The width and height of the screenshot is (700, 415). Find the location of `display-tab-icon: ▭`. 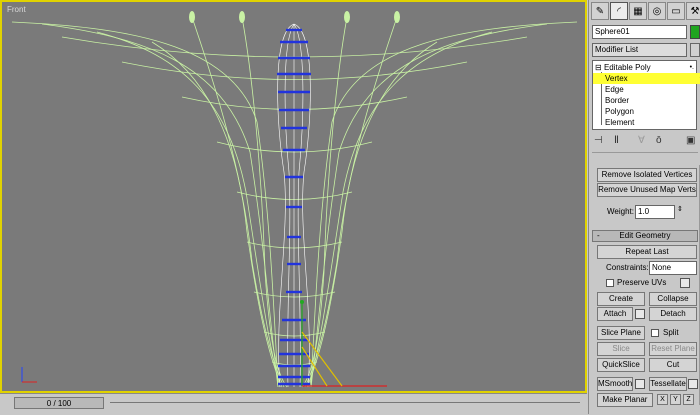

display-tab-icon: ▭ is located at coordinates (676, 11).